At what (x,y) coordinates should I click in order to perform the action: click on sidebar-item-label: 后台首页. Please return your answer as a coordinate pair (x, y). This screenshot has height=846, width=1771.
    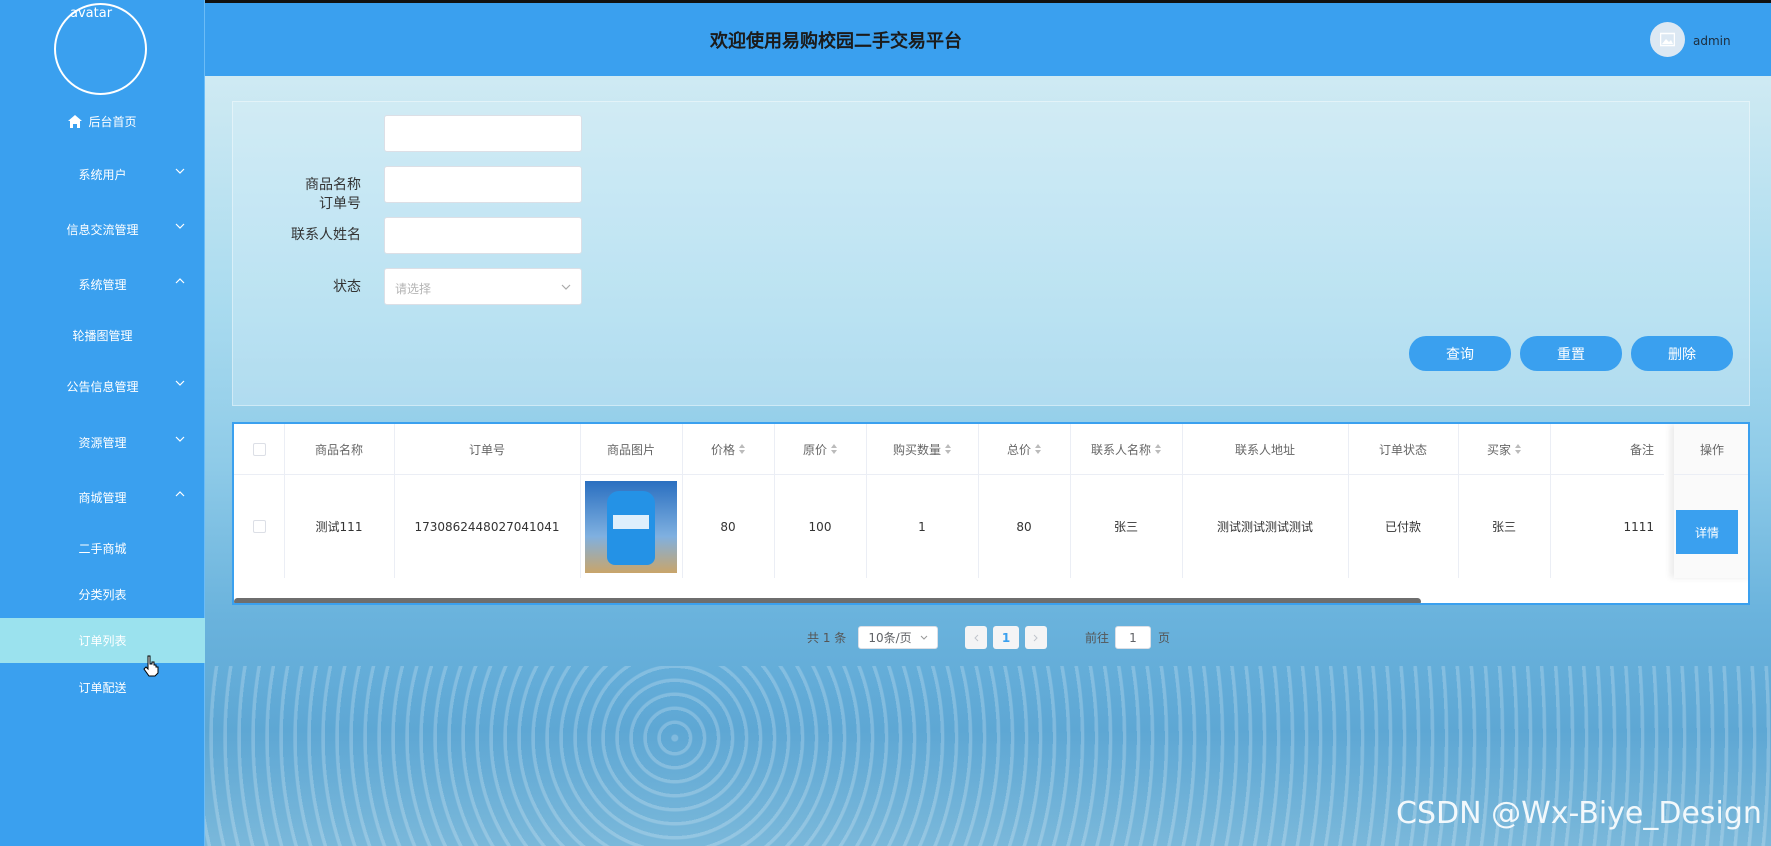
    Looking at the image, I should click on (112, 121).